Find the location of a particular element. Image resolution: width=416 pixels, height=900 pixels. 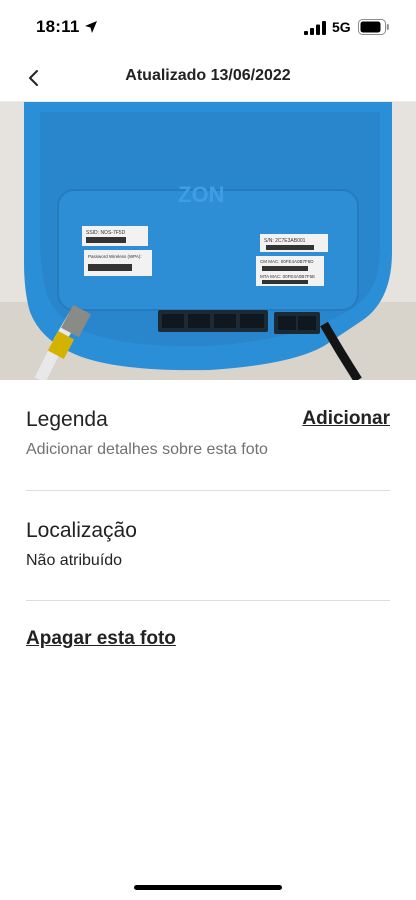

location-title: Localização is located at coordinates (81, 530).